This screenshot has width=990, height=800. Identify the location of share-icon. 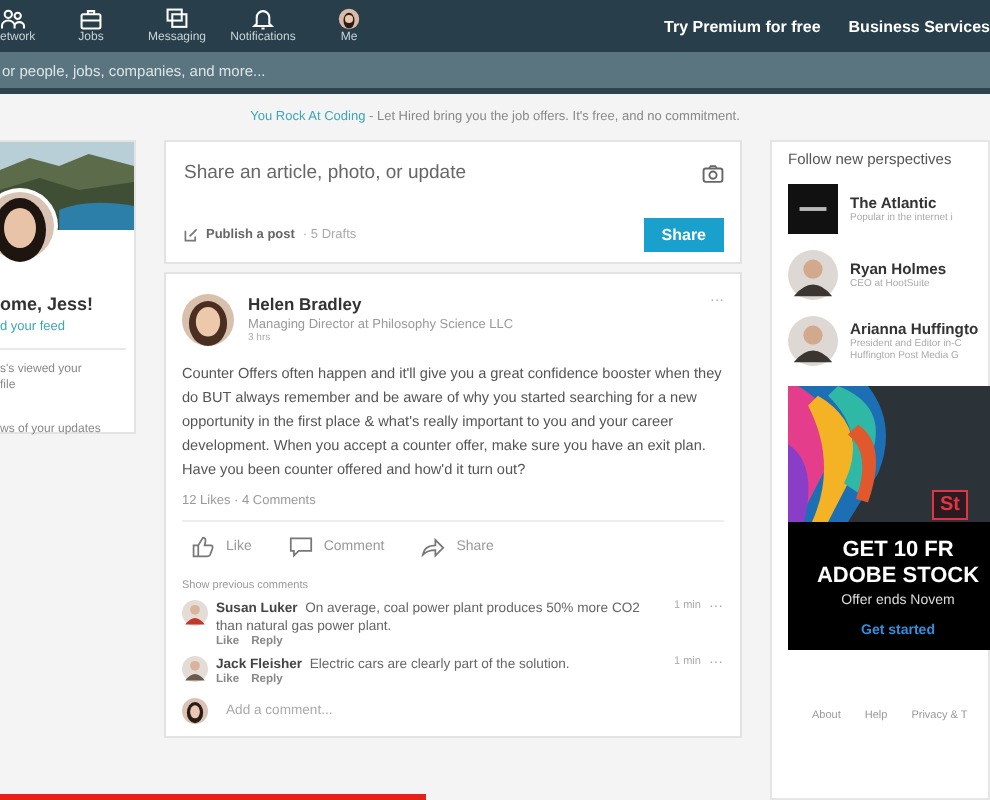
(433, 547).